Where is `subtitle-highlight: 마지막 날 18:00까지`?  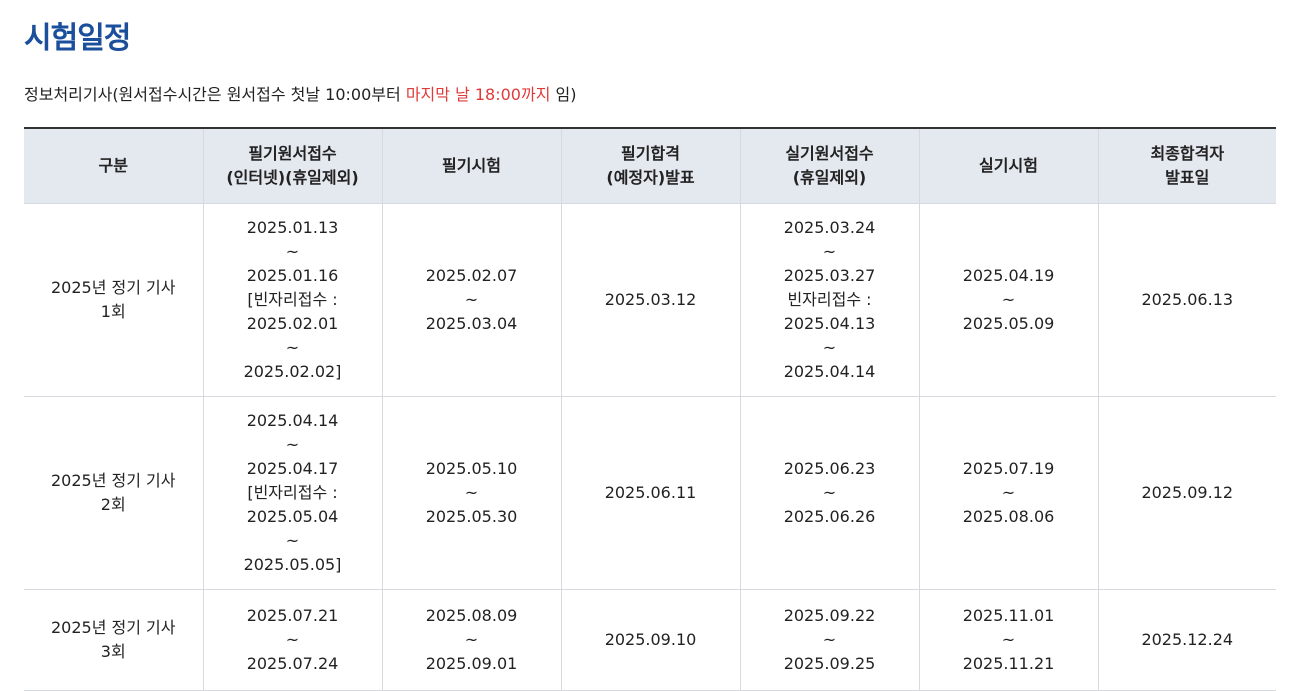 subtitle-highlight: 마지막 날 18:00까지 is located at coordinates (478, 94).